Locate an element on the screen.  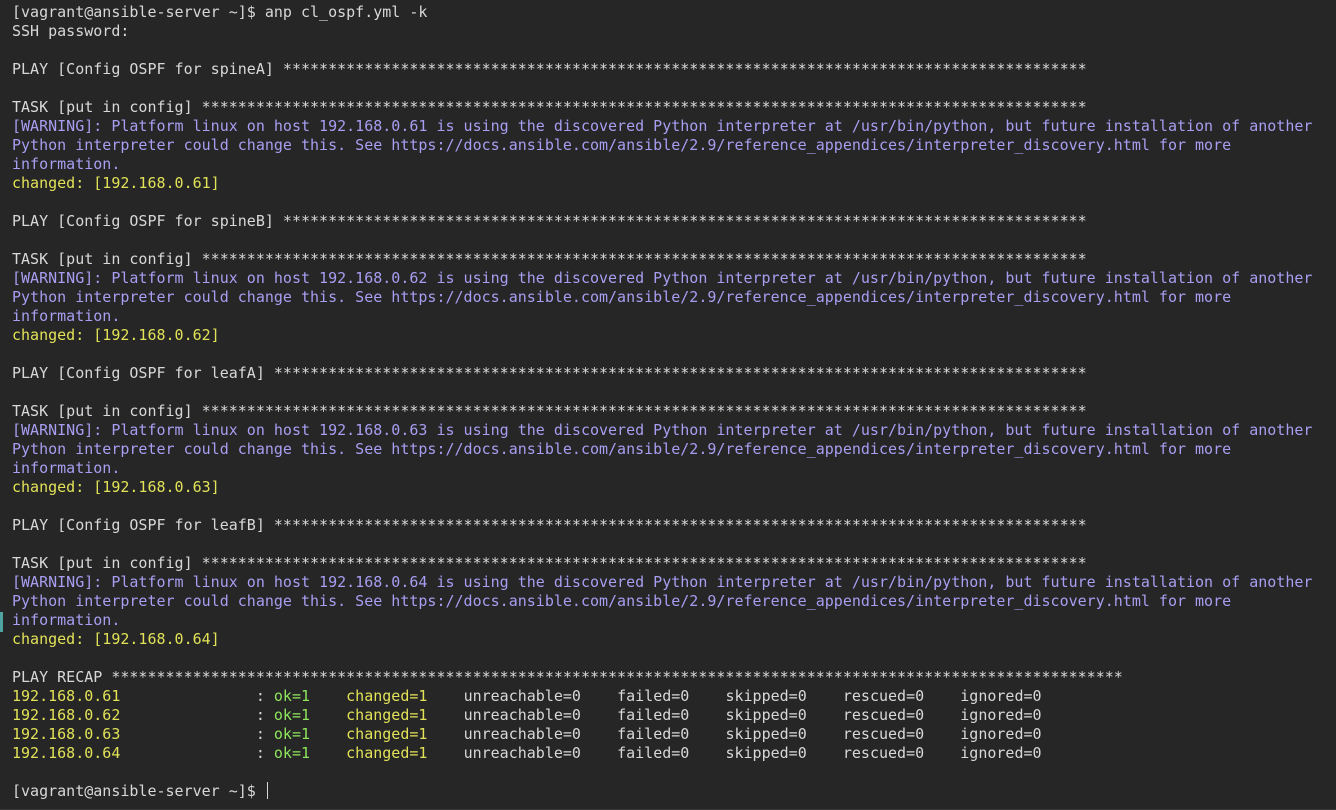
output-line: SSH password: is located at coordinates (71, 31).